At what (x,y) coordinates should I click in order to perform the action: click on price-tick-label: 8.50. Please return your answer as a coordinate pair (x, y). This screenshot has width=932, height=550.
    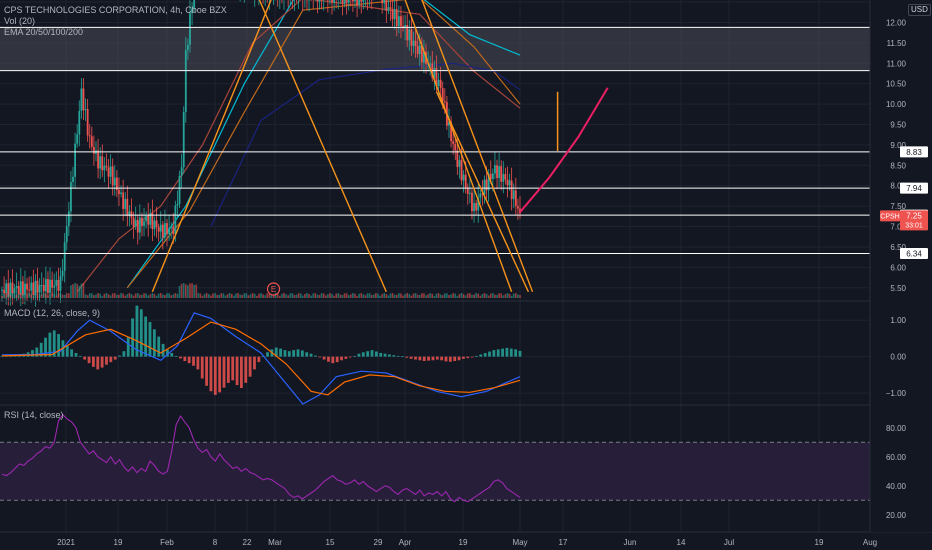
    Looking at the image, I should click on (898, 165).